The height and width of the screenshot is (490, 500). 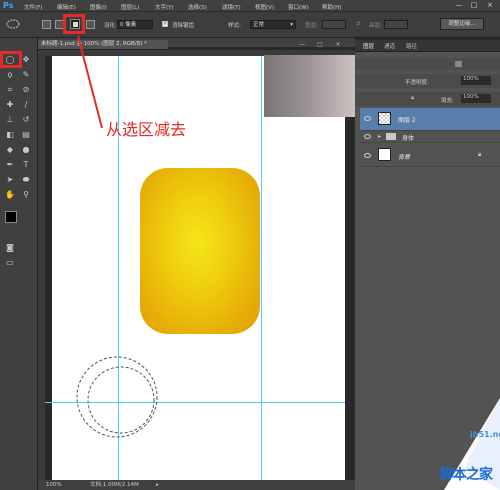 What do you see at coordinates (10, 180) in the screenshot?
I see `path-selection-tool-icon: ➤` at bounding box center [10, 180].